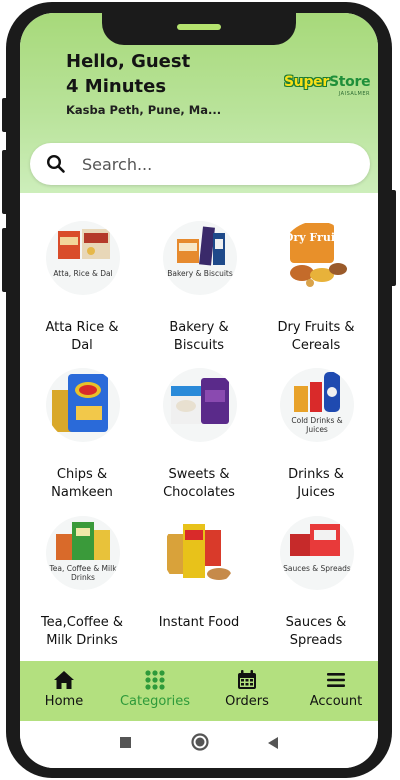 Image resolution: width=400 pixels, height=780 pixels. Describe the element at coordinates (247, 701) in the screenshot. I see `nav-orders-label: Orders` at that location.